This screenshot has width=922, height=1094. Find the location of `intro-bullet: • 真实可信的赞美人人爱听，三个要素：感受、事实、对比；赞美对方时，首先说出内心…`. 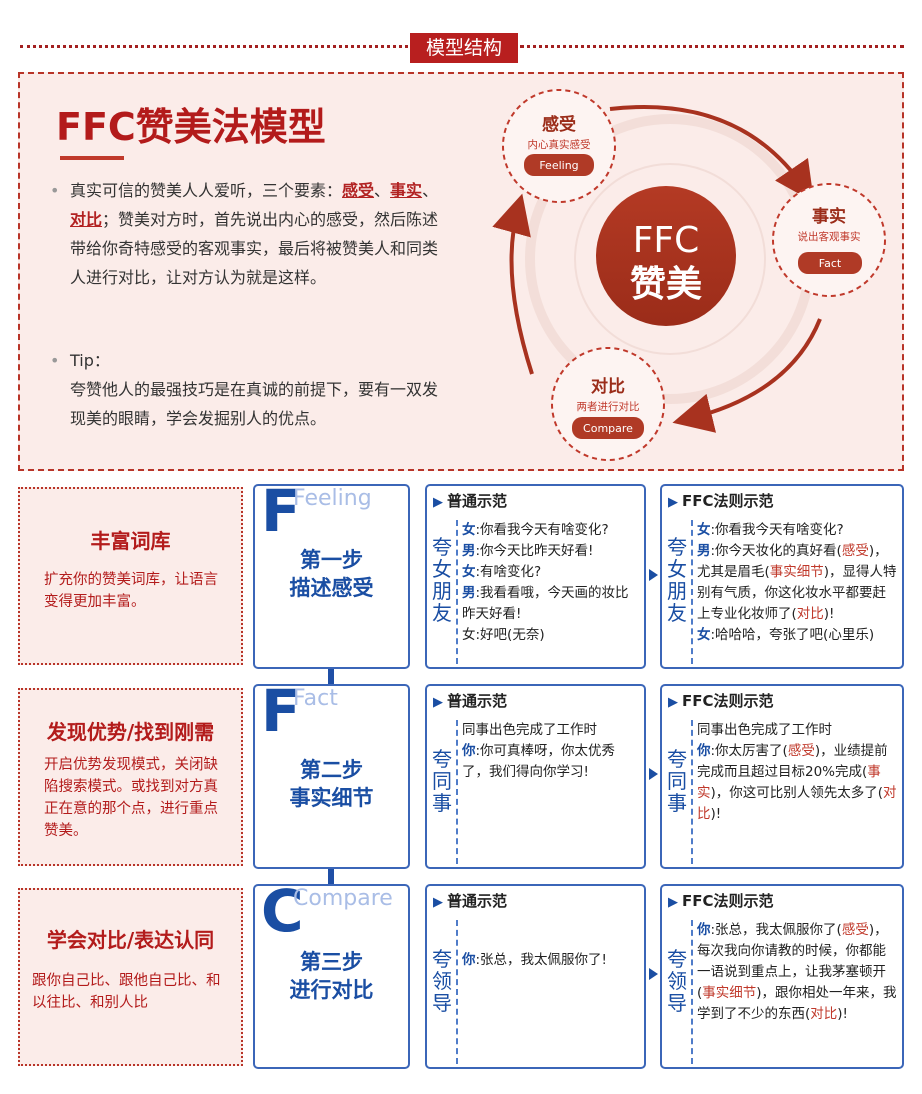

intro-bullet: • 真实可信的赞美人人爱听，三个要素：感受、事实、对比；赞美对方时，首先说出内心… is located at coordinates (245, 234).